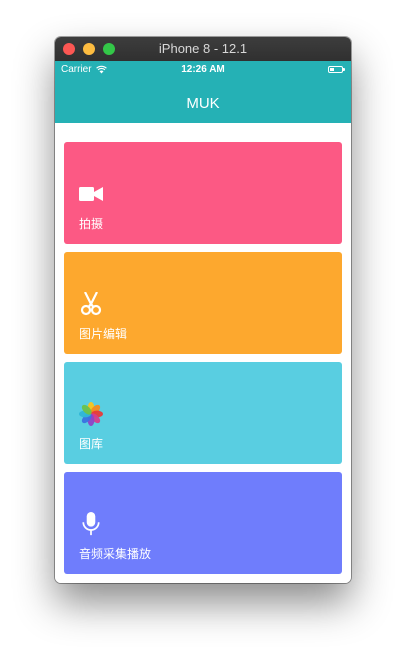 This screenshot has height=657, width=406. Describe the element at coordinates (115, 554) in the screenshot. I see `card-label-audio: 音频采集播放` at that location.